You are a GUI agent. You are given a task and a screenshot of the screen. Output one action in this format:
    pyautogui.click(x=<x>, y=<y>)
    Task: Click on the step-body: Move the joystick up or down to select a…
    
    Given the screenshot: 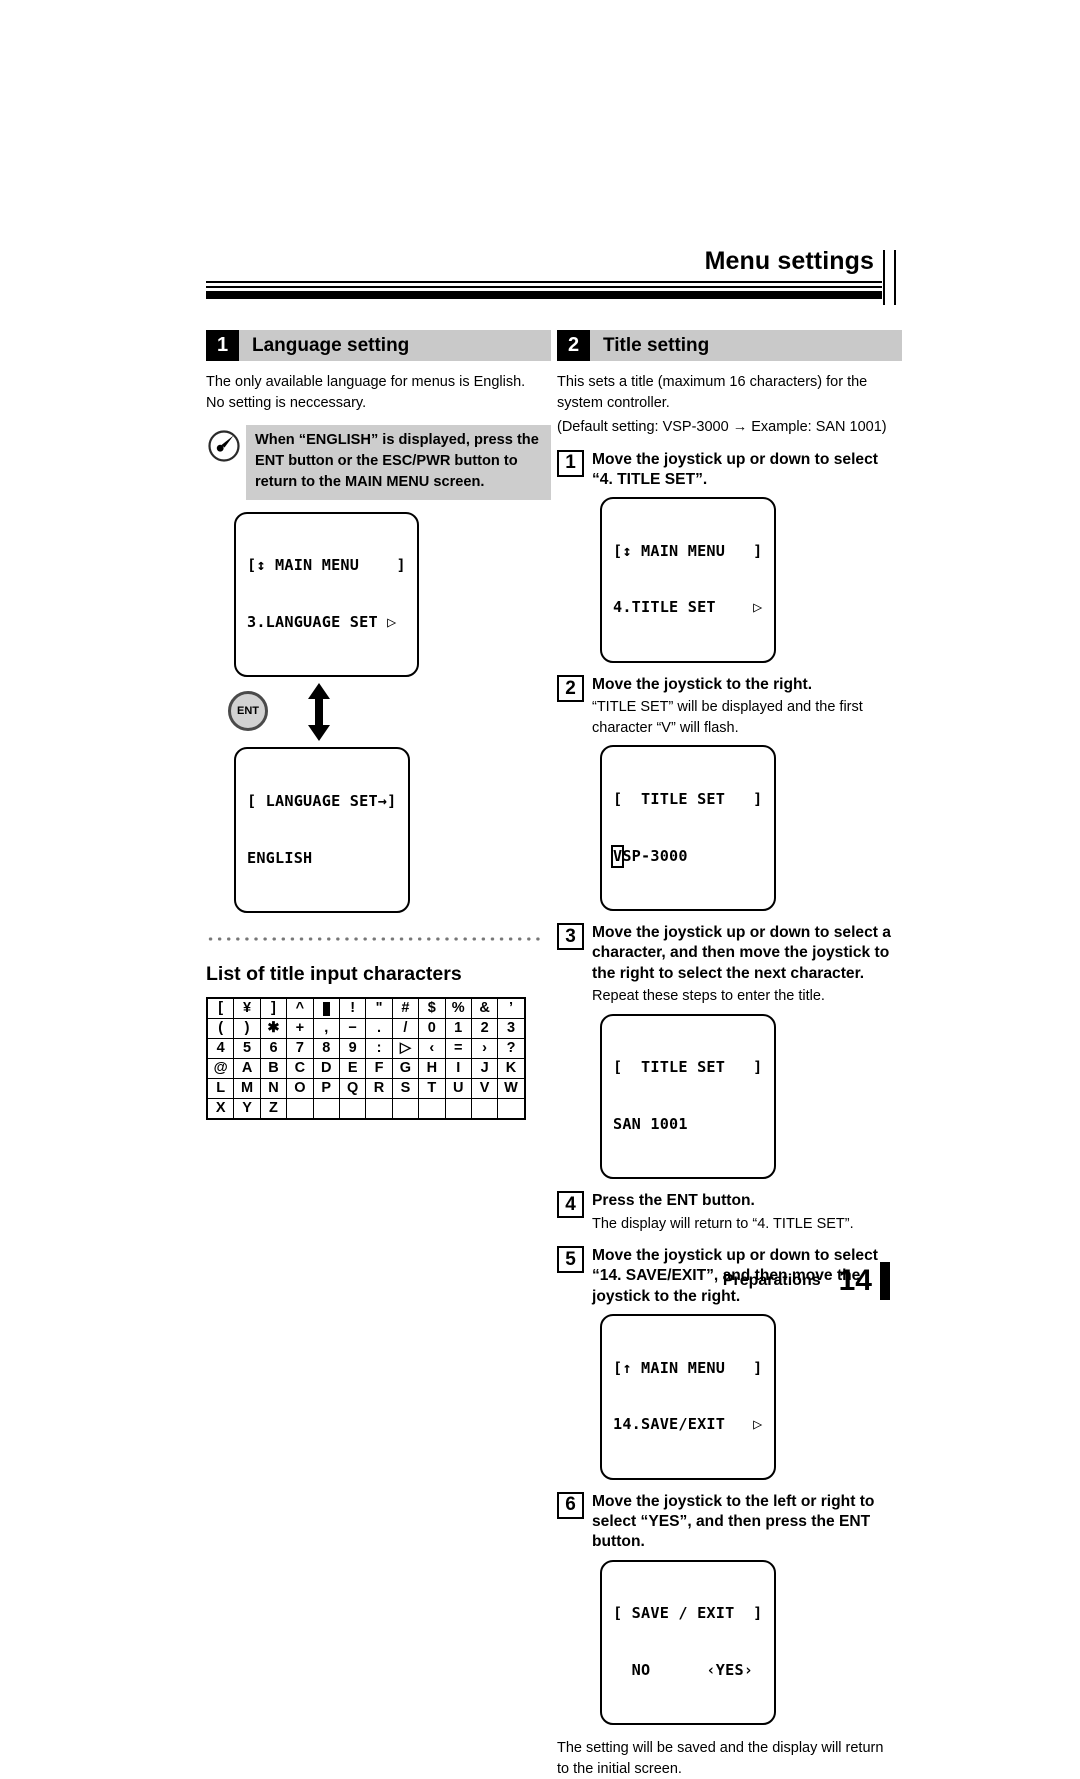 What is the action you would take?
    pyautogui.click(x=747, y=1051)
    